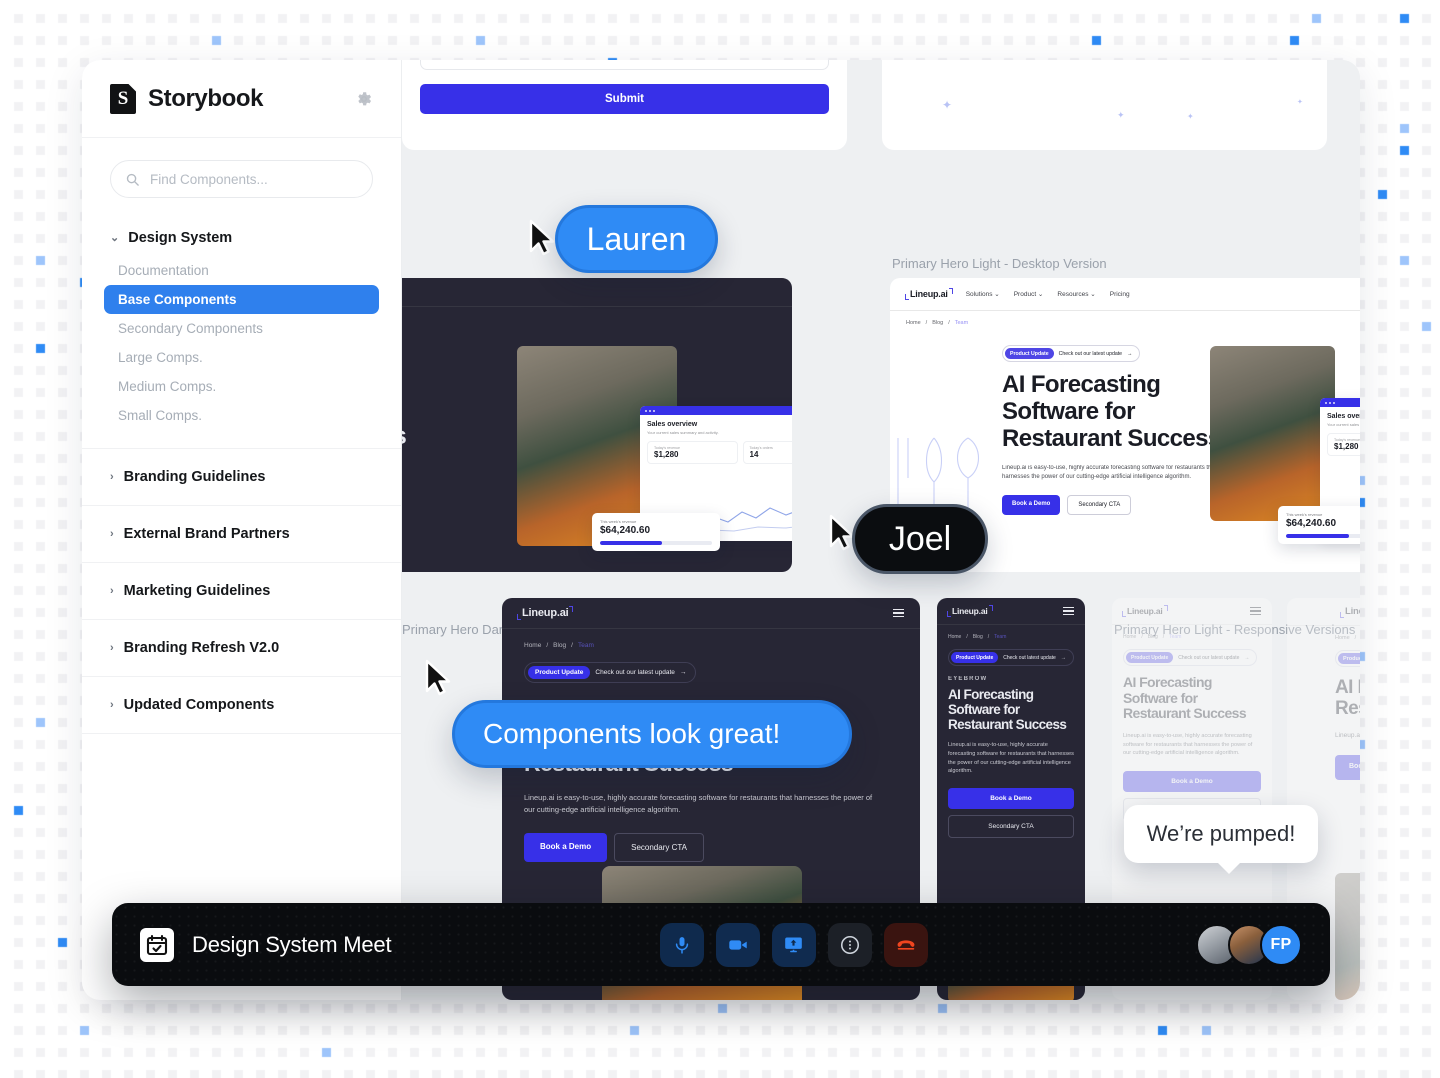  Describe the element at coordinates (1029, 294) in the screenshot. I see `nav-link-product: Product ⌄` at that location.